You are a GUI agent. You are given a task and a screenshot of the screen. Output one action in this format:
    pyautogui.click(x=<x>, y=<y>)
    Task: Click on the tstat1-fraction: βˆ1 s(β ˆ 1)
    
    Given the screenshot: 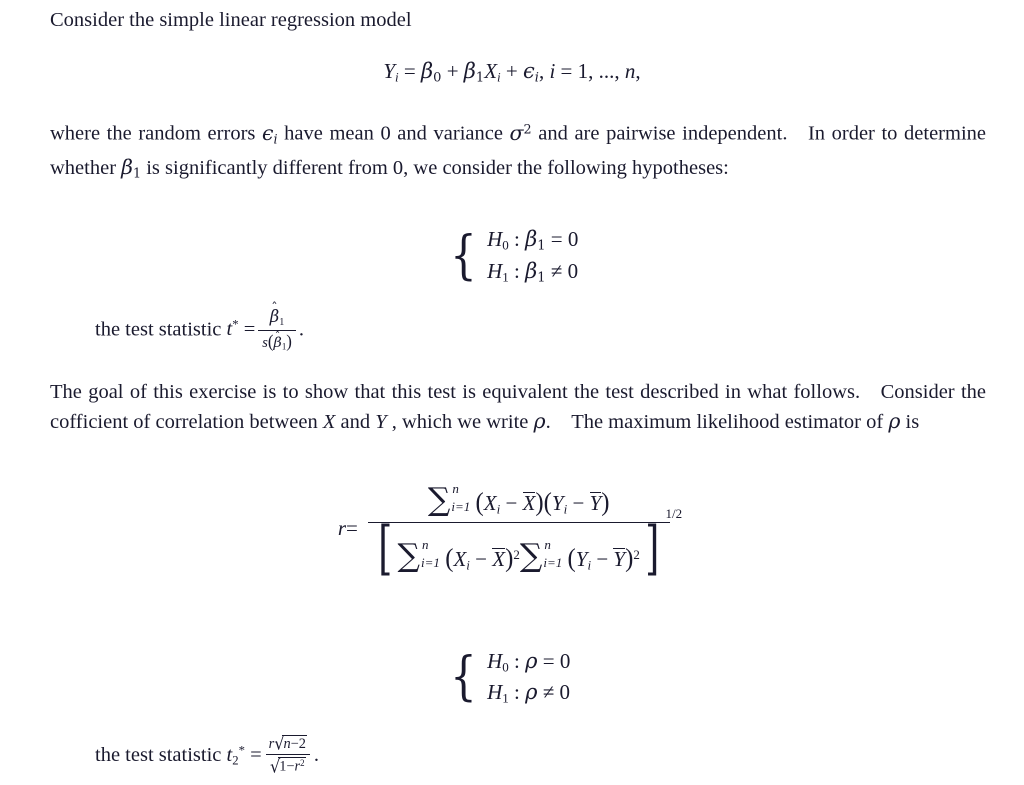 What is the action you would take?
    pyautogui.click(x=277, y=327)
    